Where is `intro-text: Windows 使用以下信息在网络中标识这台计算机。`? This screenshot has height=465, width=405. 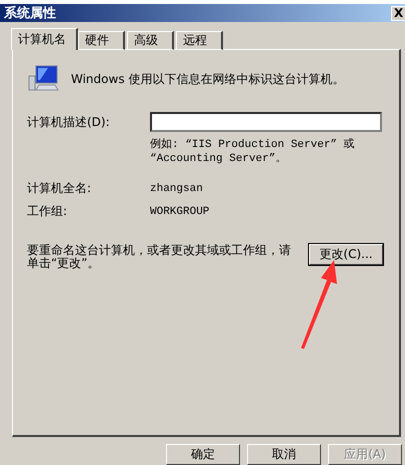 intro-text: Windows 使用以下信息在网络中标识这台计算机。 is located at coordinates (207, 79).